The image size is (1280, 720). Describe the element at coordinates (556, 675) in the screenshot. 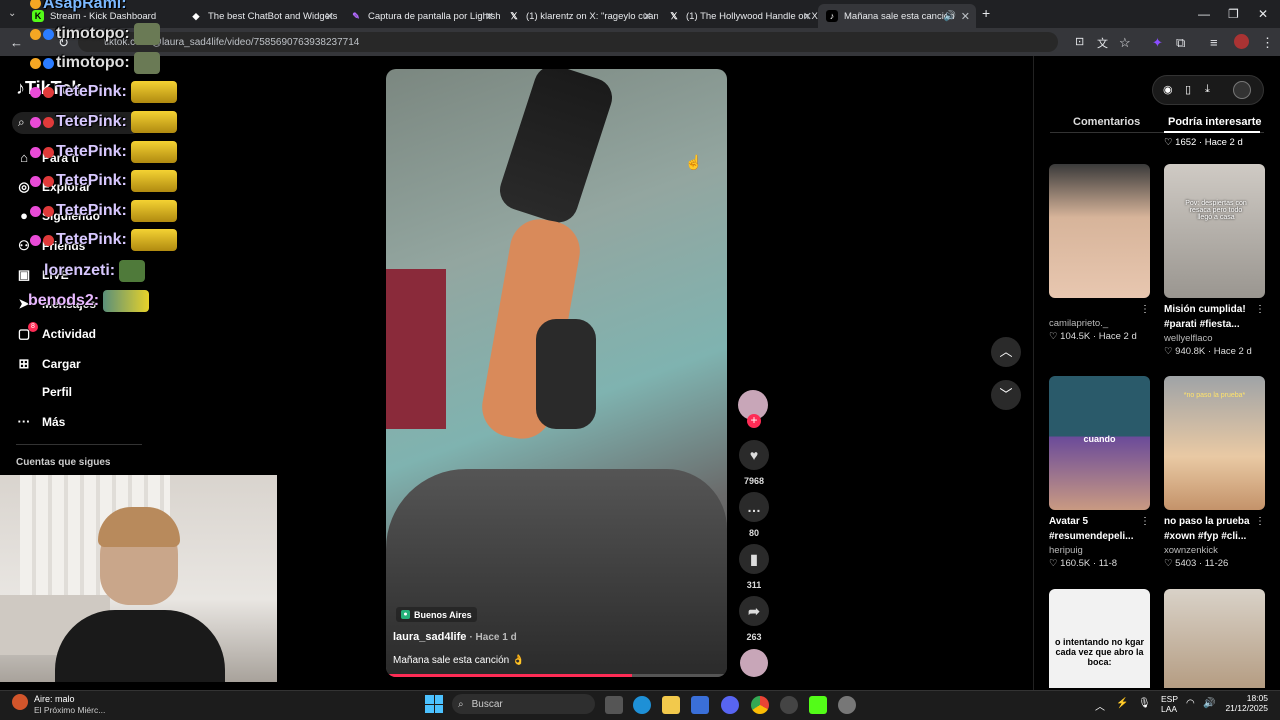

I see `progress-track` at that location.